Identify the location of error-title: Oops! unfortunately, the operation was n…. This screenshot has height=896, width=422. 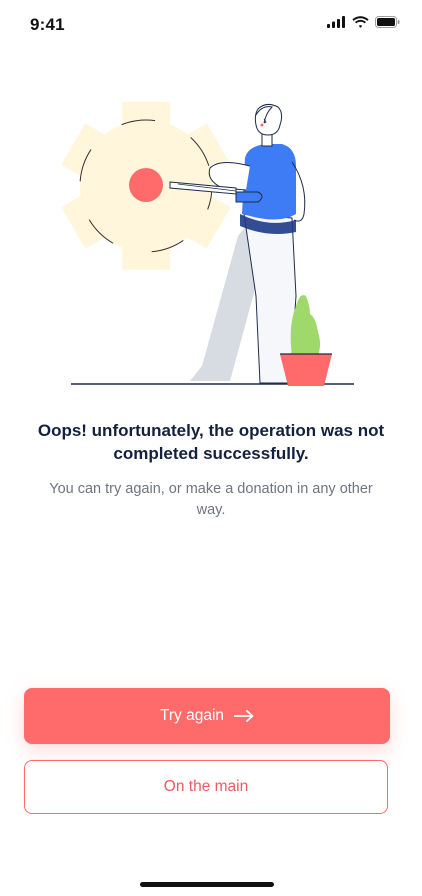
(211, 442).